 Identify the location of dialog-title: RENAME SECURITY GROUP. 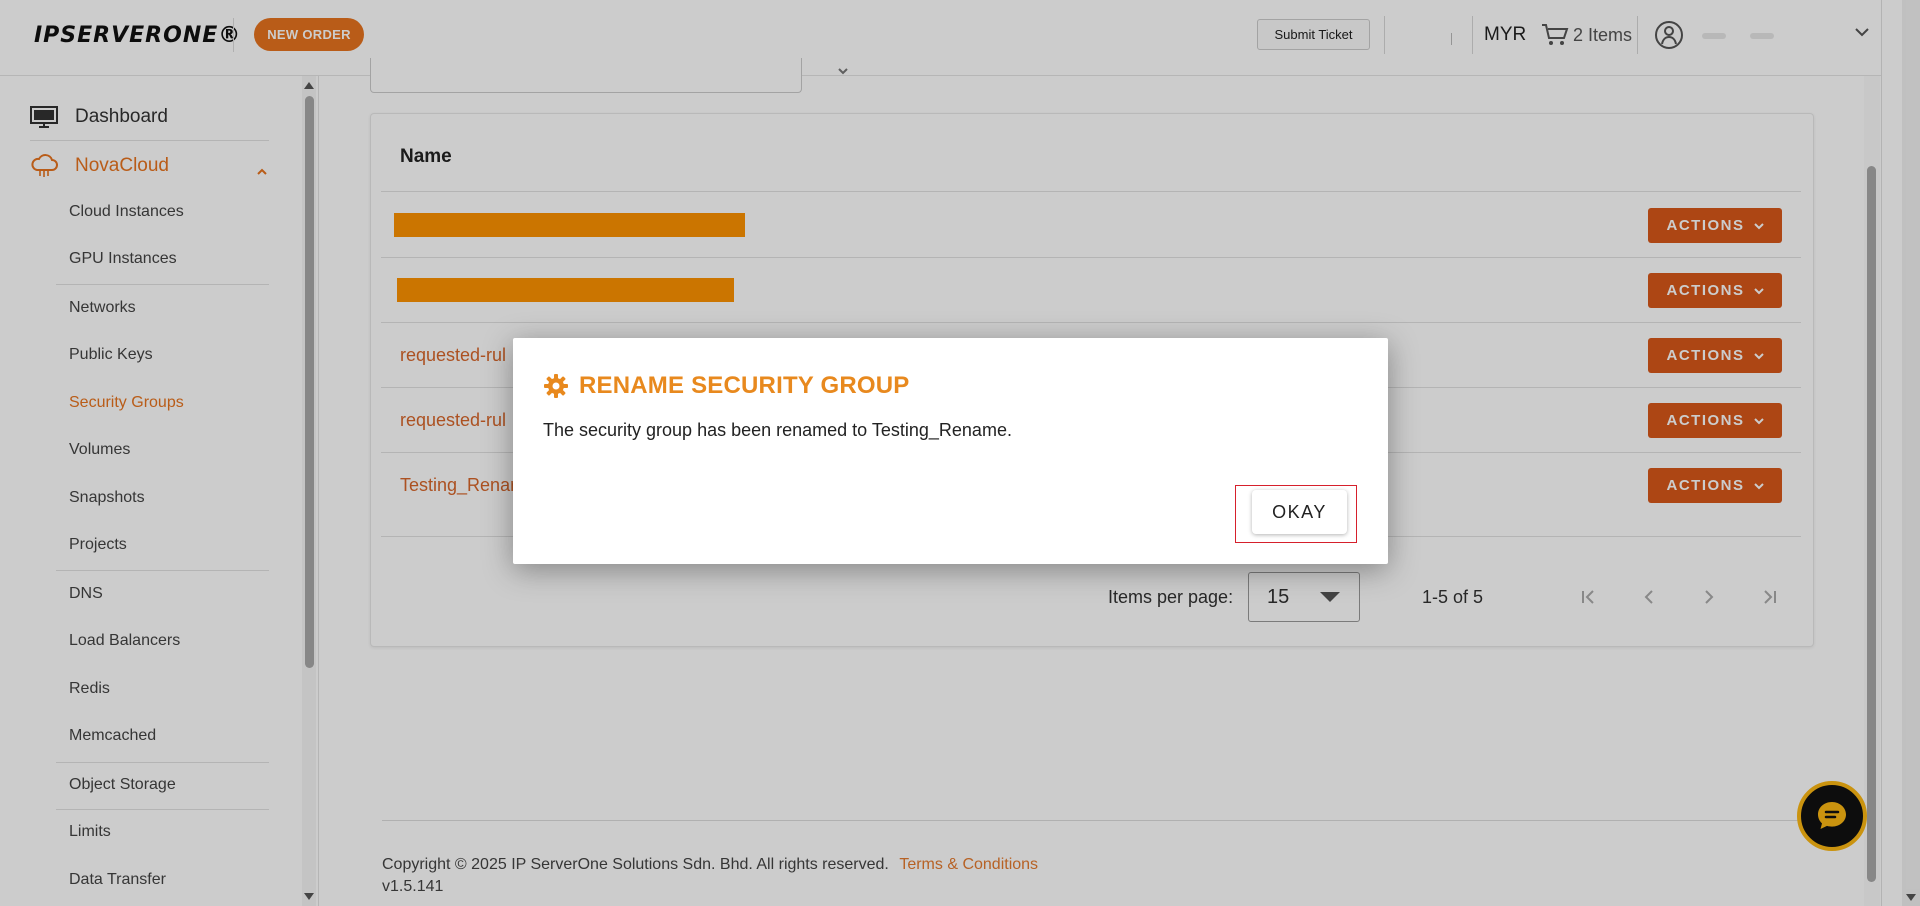
(744, 385).